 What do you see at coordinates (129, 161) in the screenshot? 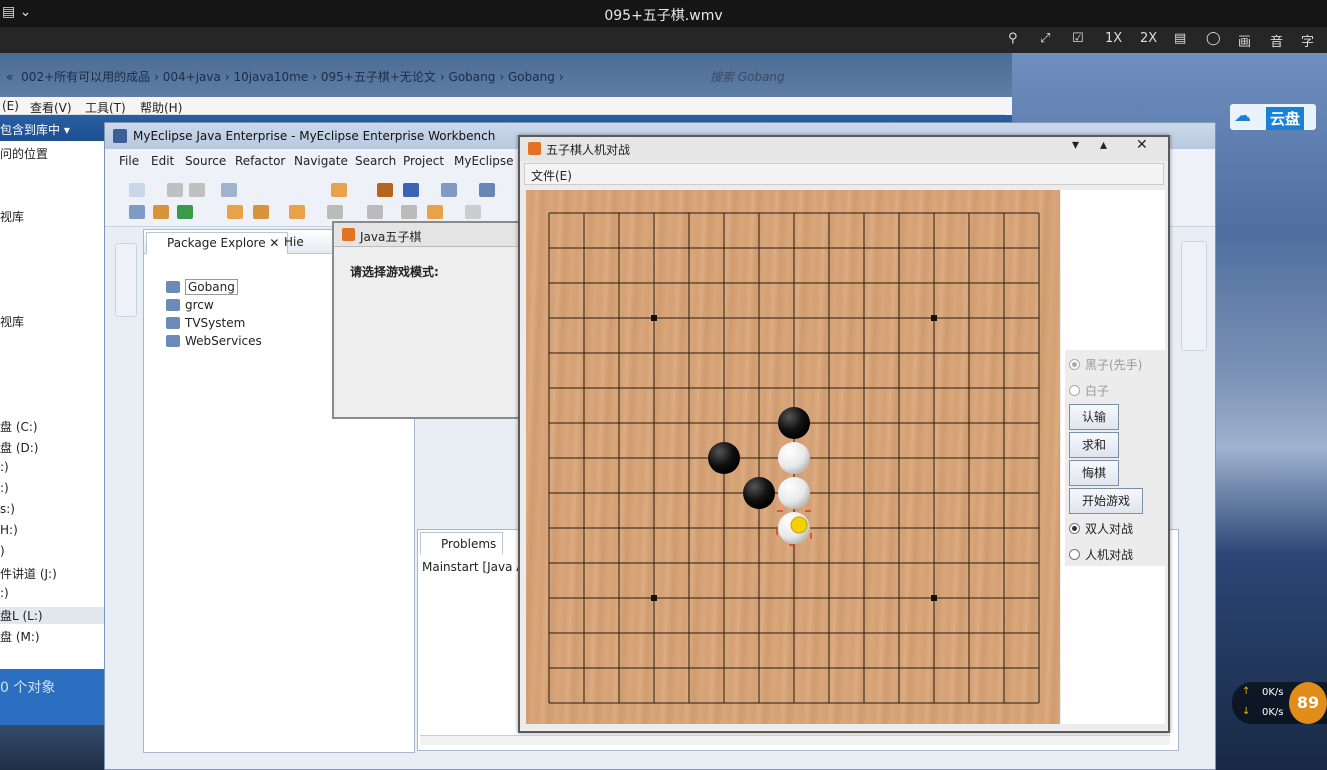
I see `menu-file: File` at bounding box center [129, 161].